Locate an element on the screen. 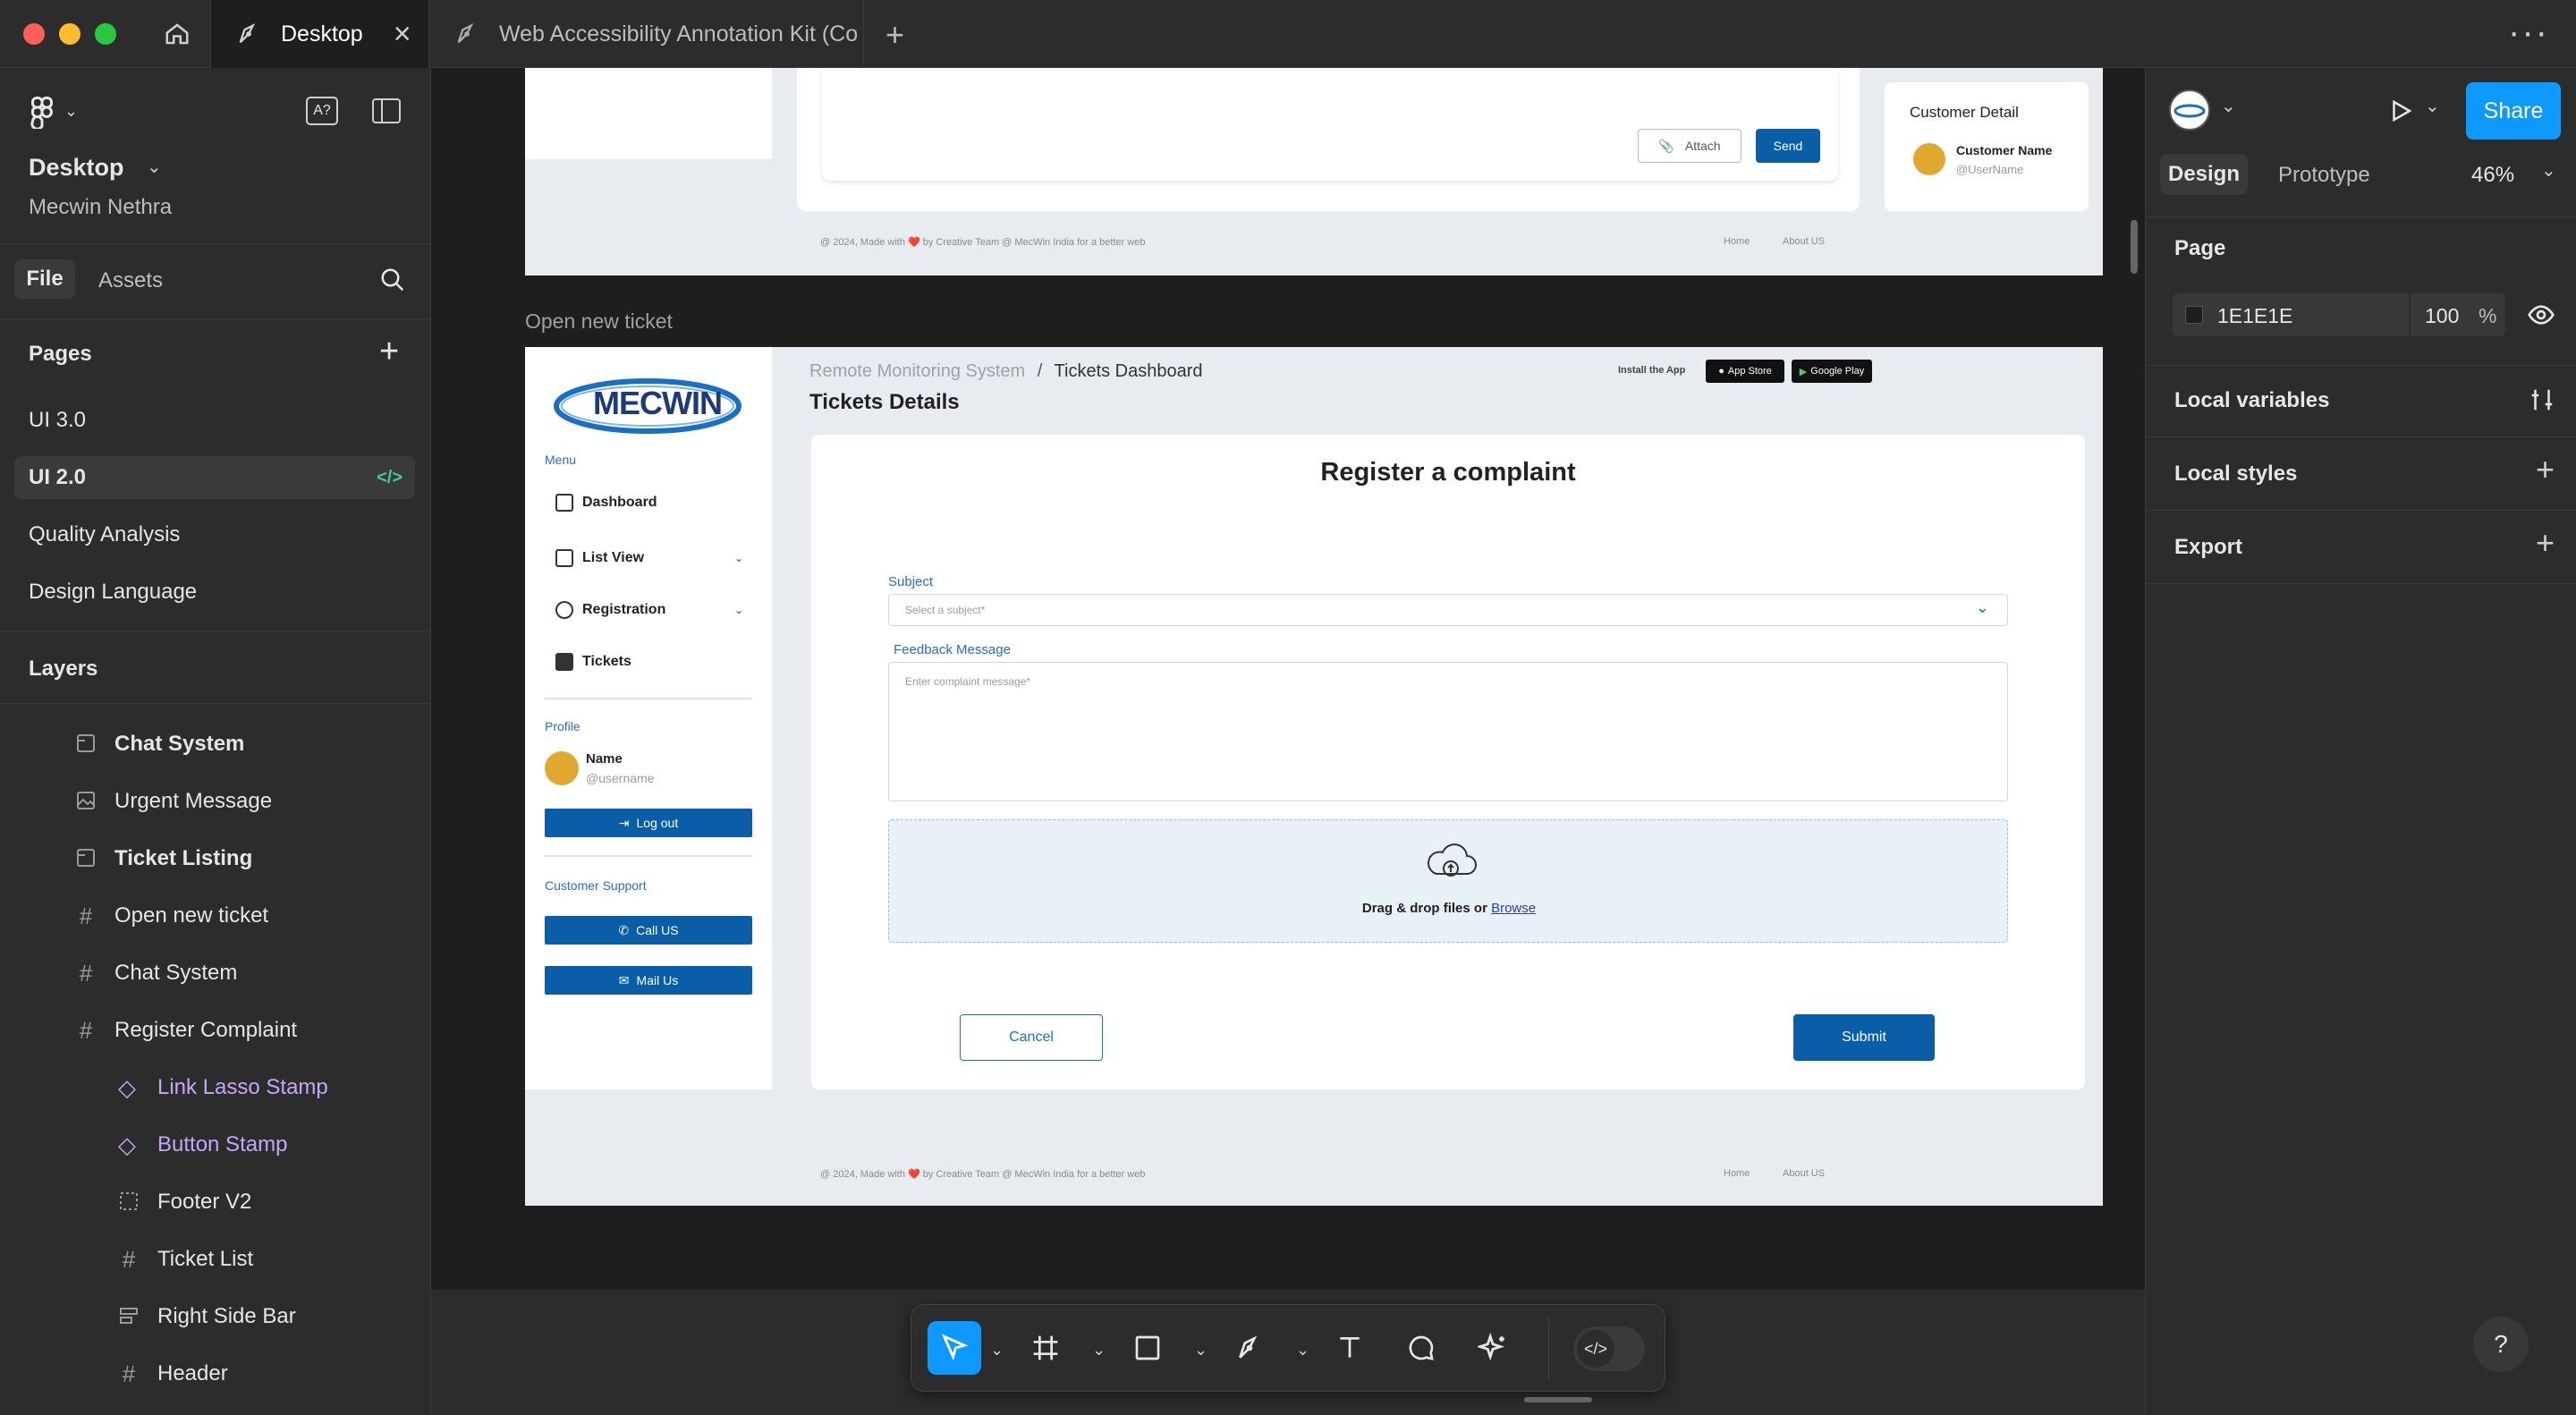  browse-link: Browse is located at coordinates (1513, 909).